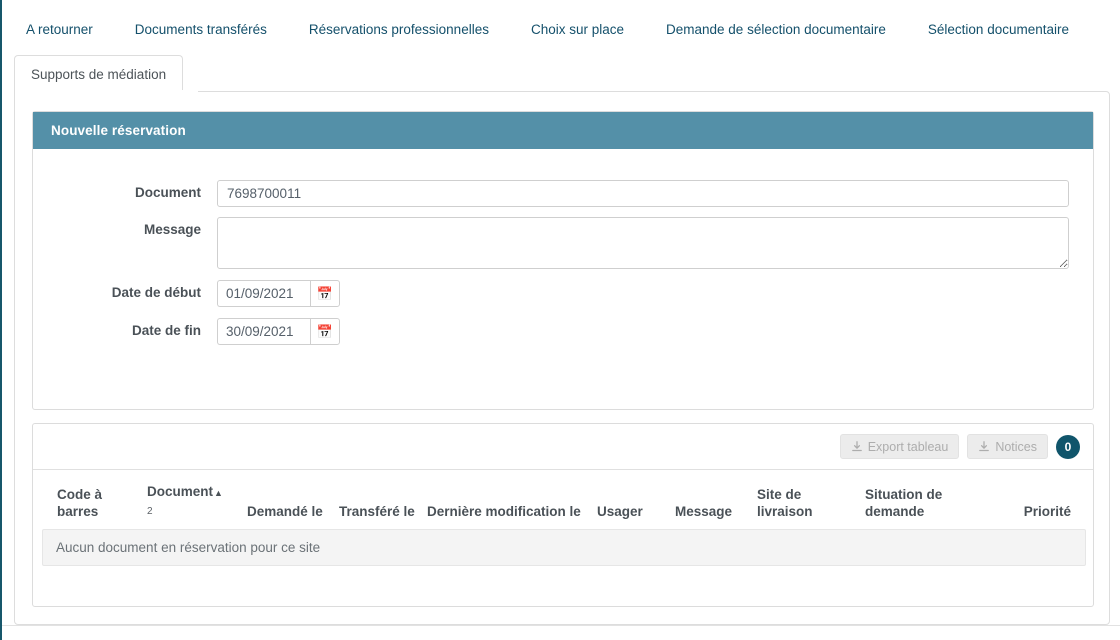 This screenshot has height=640, width=1120. I want to click on col-derniere-modification-le: Dernière modification le, so click(506, 499).